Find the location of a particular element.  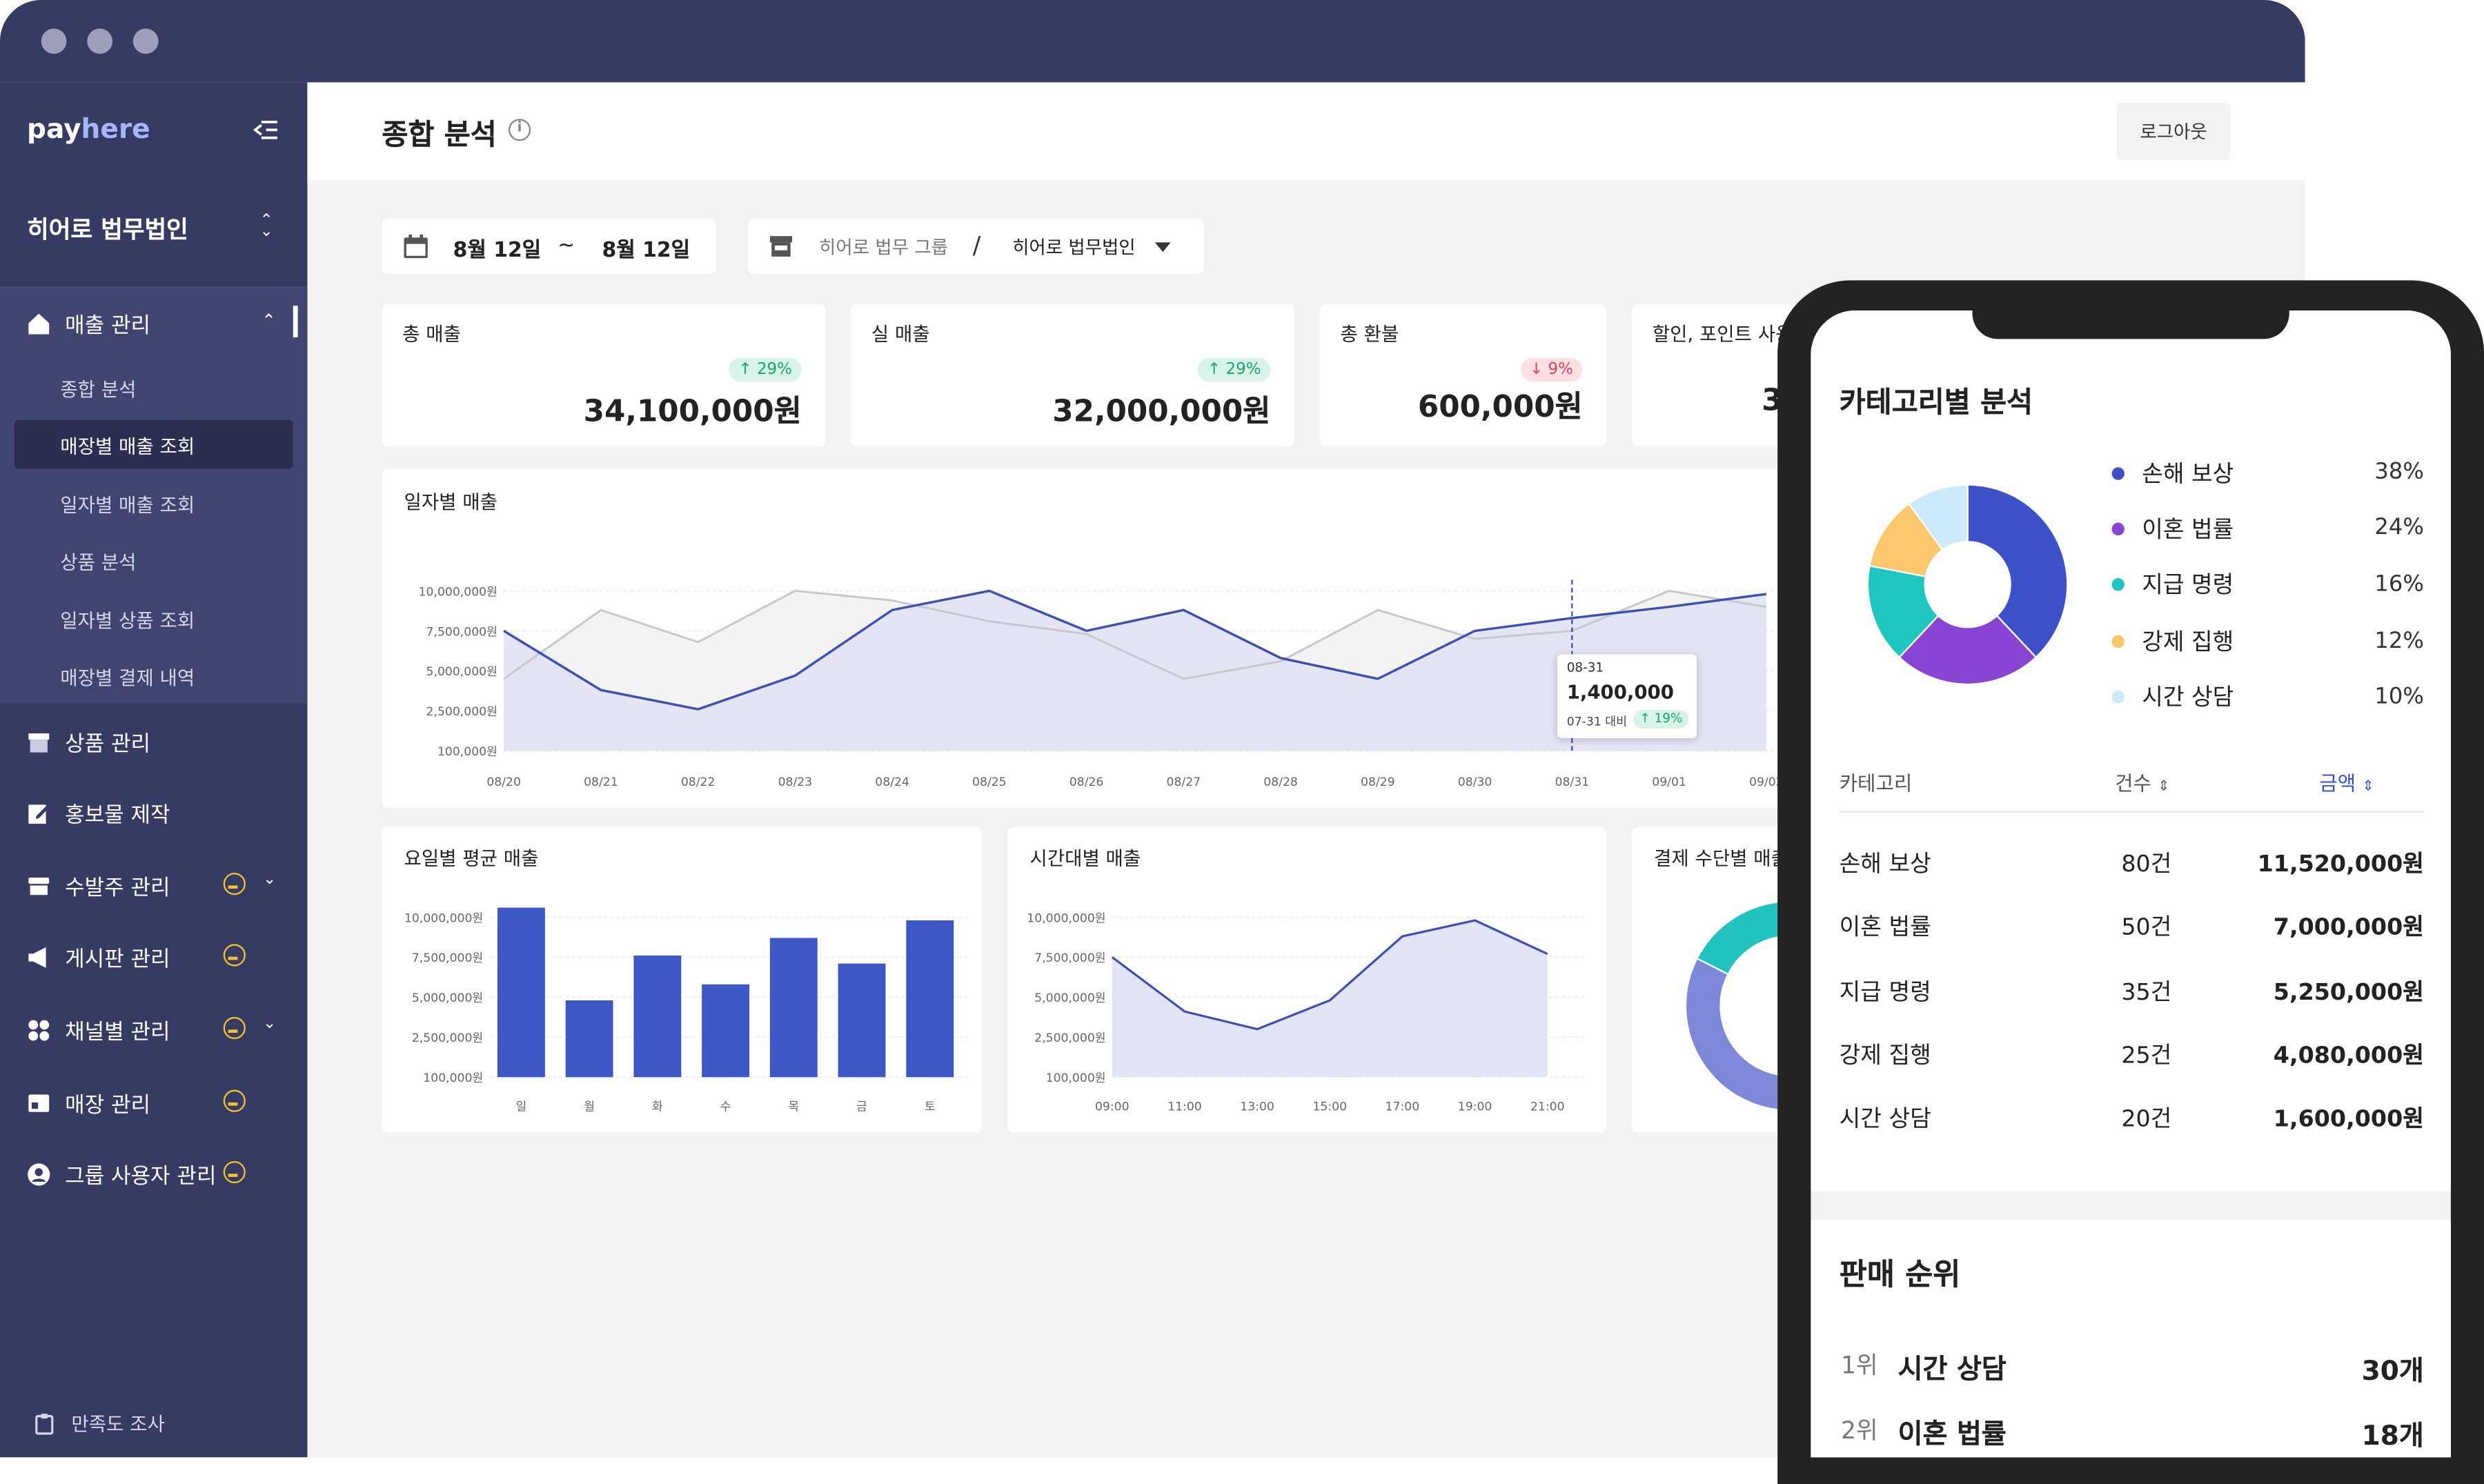

survey-link: 만족도 조사 is located at coordinates (100, 1422).